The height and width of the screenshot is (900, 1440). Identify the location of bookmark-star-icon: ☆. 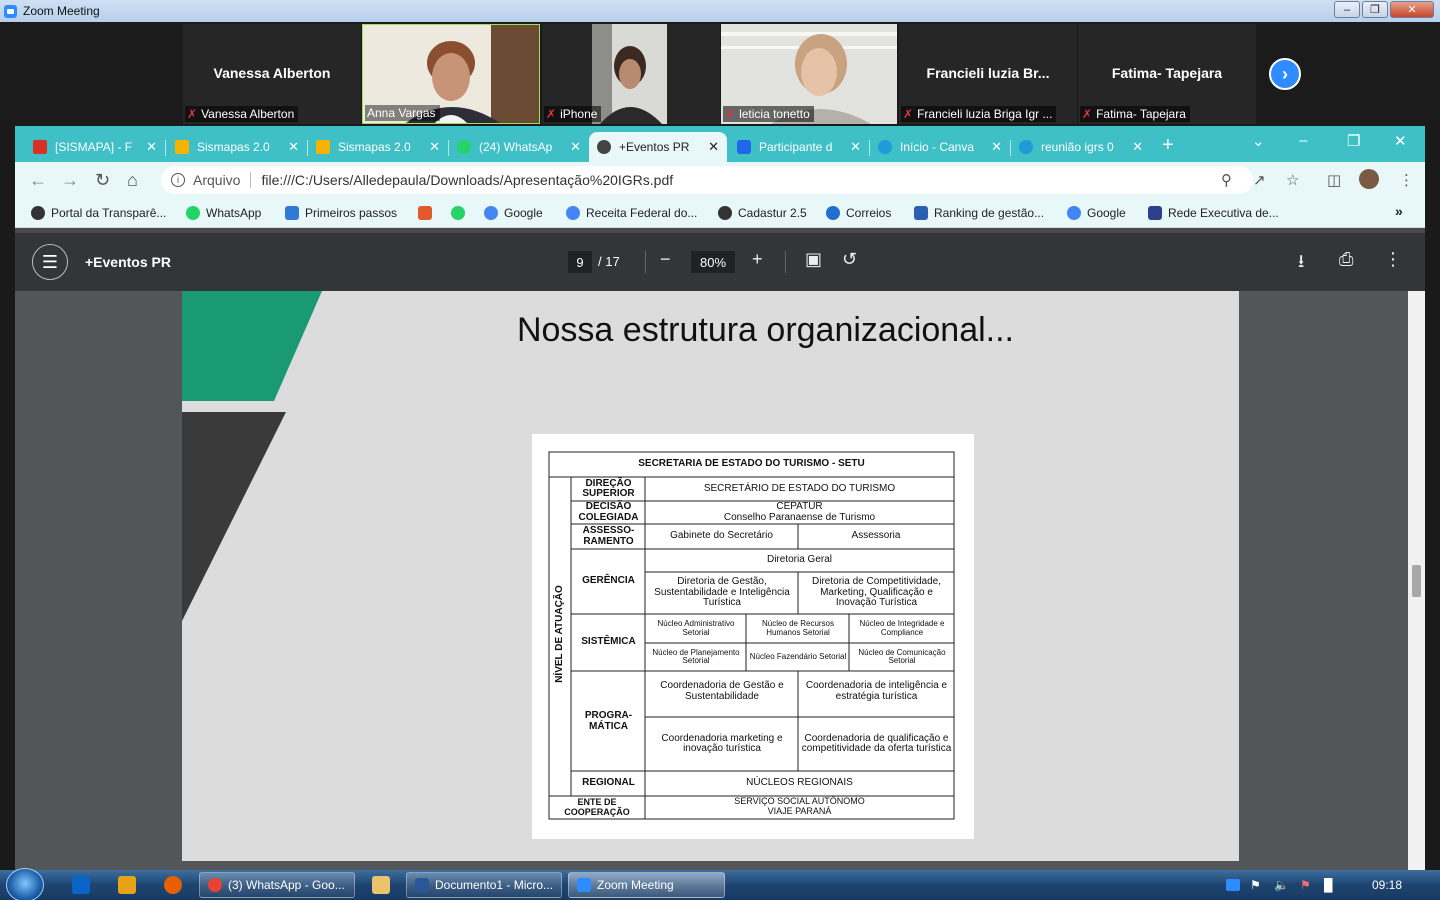
(1292, 180).